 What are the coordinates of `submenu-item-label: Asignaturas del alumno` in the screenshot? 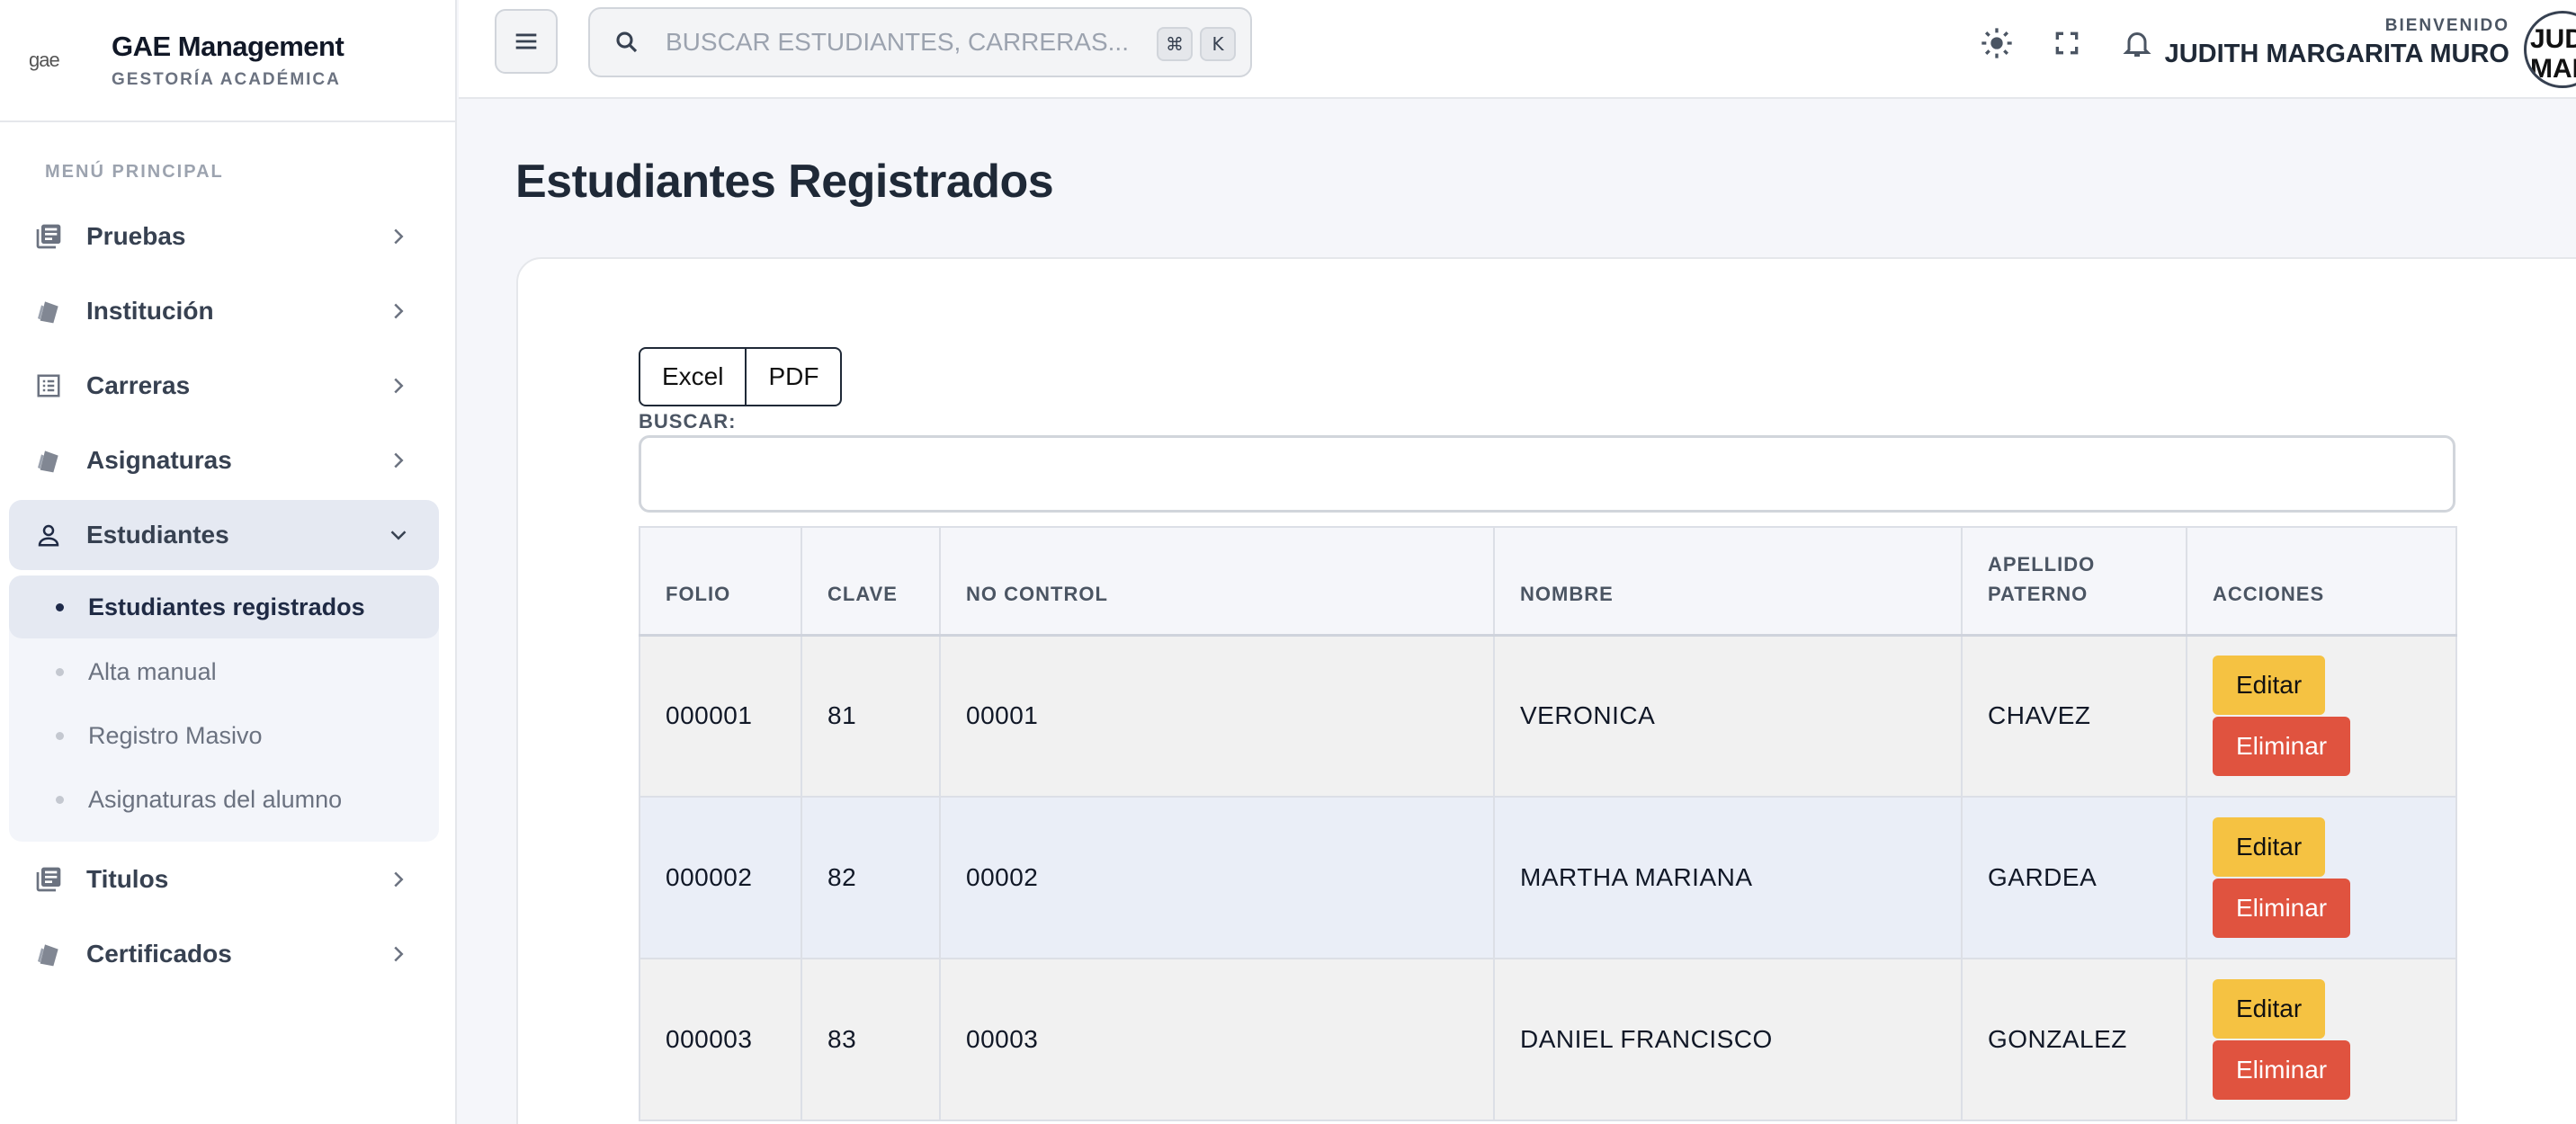 It's located at (215, 799).